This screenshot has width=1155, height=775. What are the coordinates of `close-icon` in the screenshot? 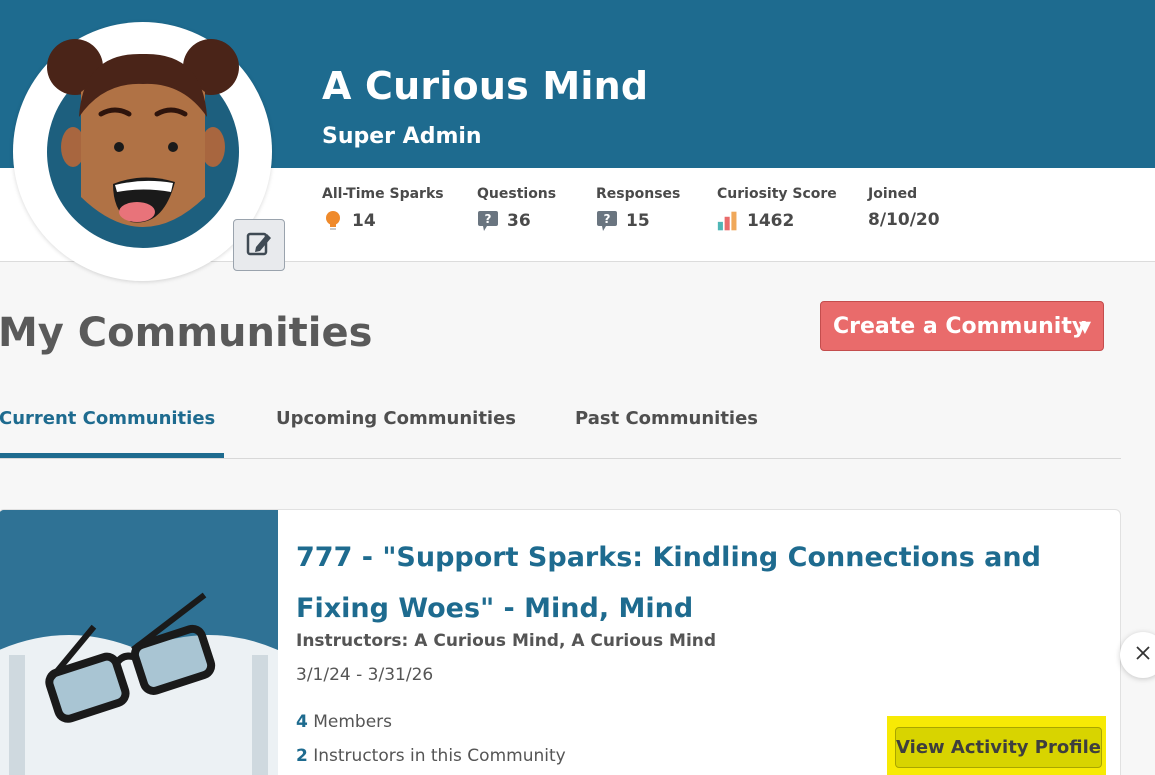 It's located at (1143, 655).